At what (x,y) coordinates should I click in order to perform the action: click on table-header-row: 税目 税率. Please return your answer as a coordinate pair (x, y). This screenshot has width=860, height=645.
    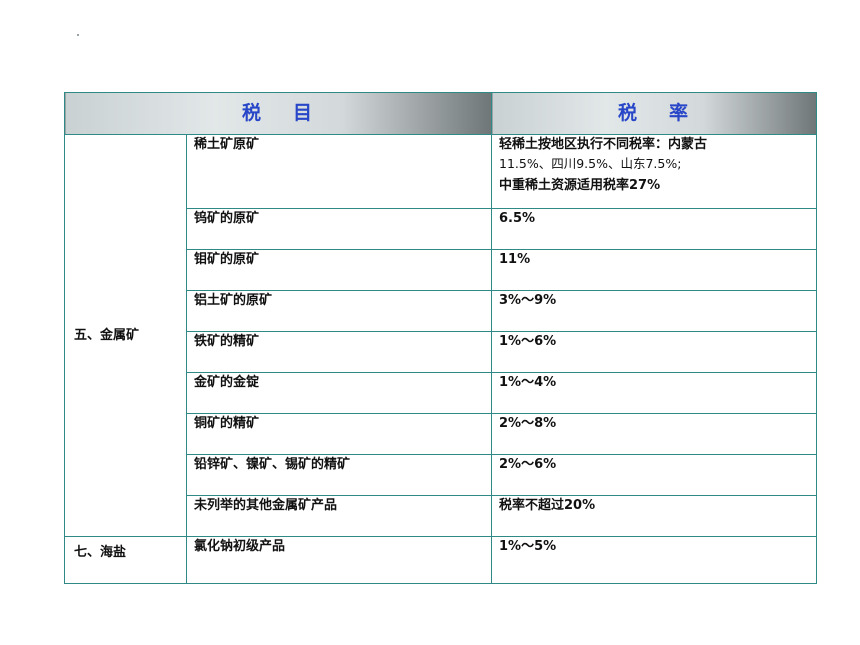
    Looking at the image, I should click on (440, 113).